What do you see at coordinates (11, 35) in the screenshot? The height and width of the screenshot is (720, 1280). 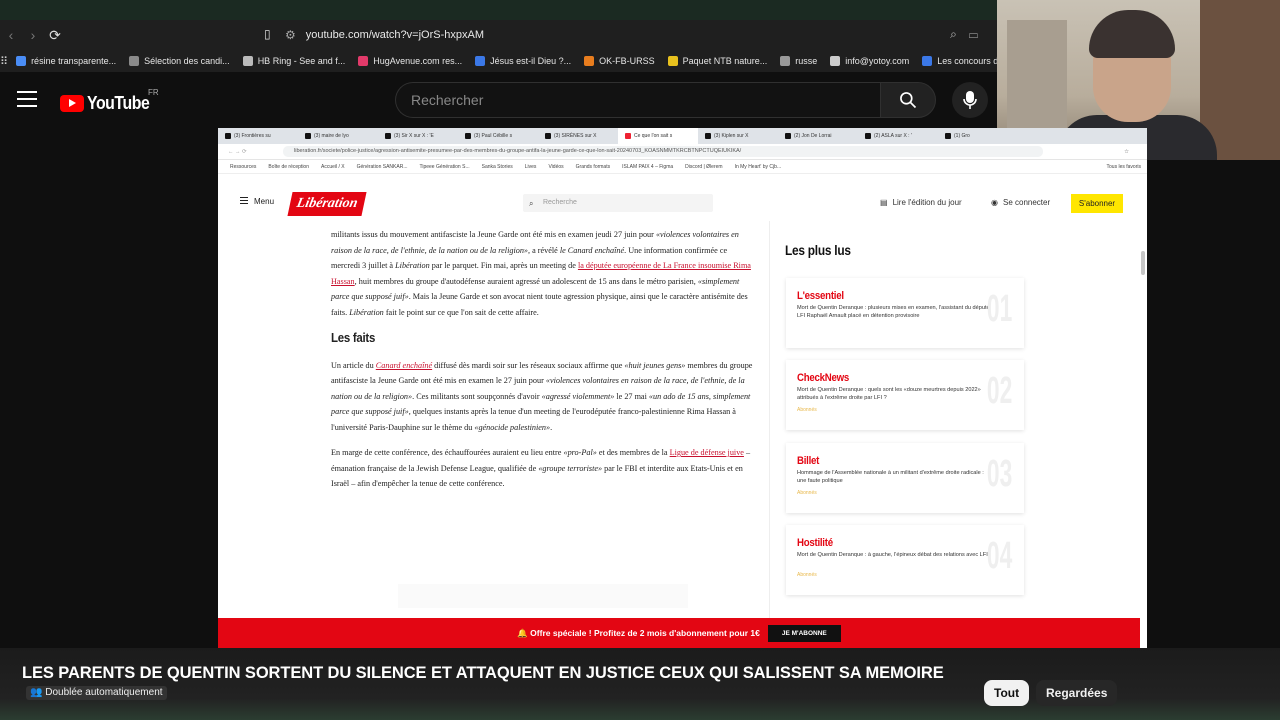 I see `back-icon: ‹` at bounding box center [11, 35].